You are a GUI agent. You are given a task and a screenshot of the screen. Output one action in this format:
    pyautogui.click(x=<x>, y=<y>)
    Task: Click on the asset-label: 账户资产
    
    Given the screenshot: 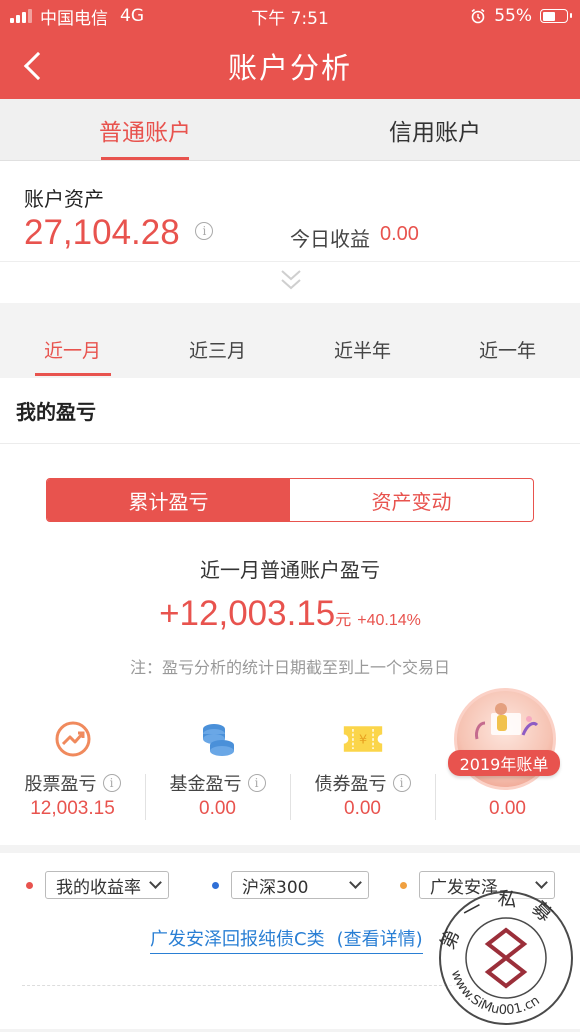 What is the action you would take?
    pyautogui.click(x=64, y=199)
    